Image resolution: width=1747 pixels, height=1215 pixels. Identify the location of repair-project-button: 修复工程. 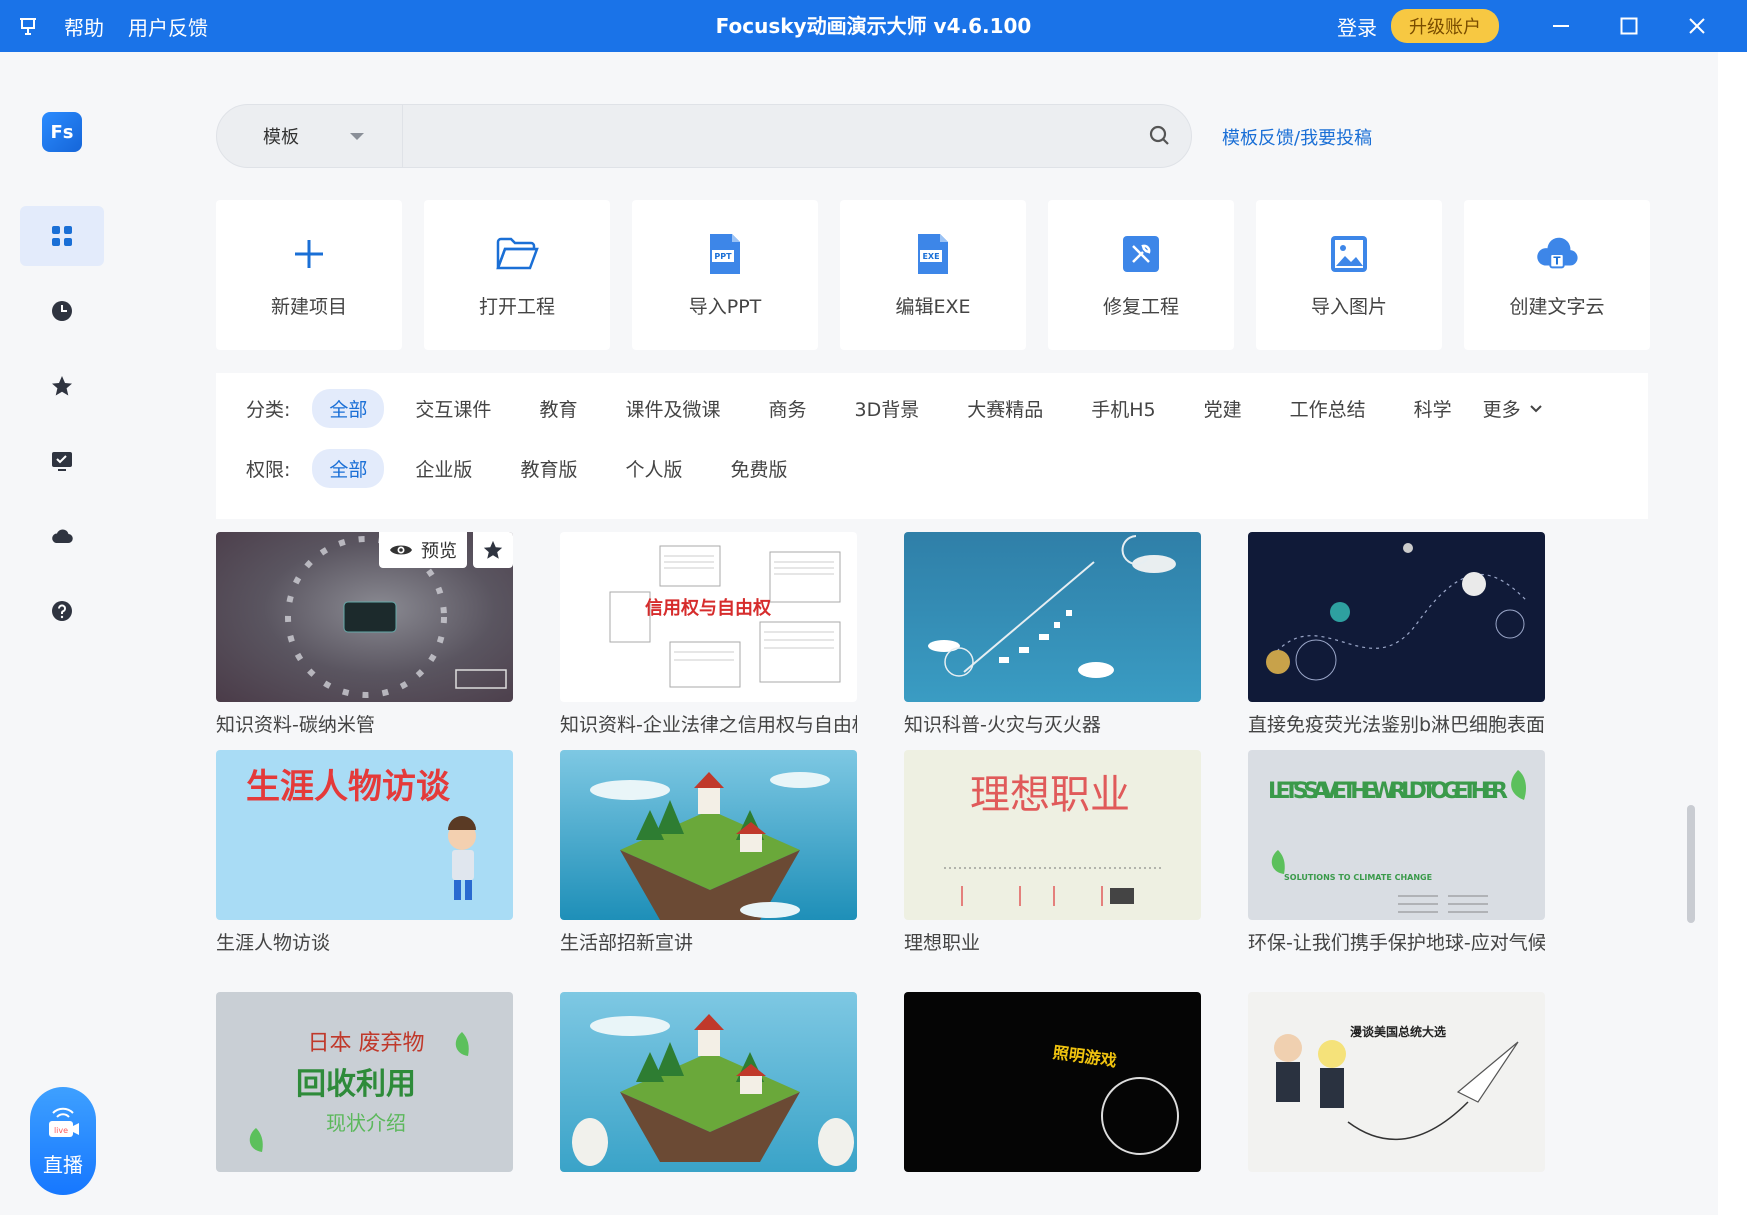
(1141, 275).